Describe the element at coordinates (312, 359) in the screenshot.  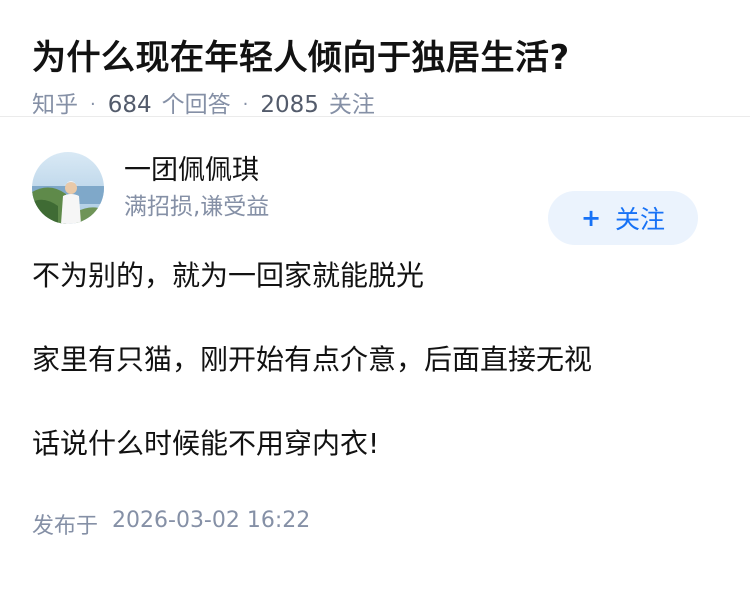
I see `content-paragraph: 家里有只猫，刚开始有点介意，后面直接无视` at that location.